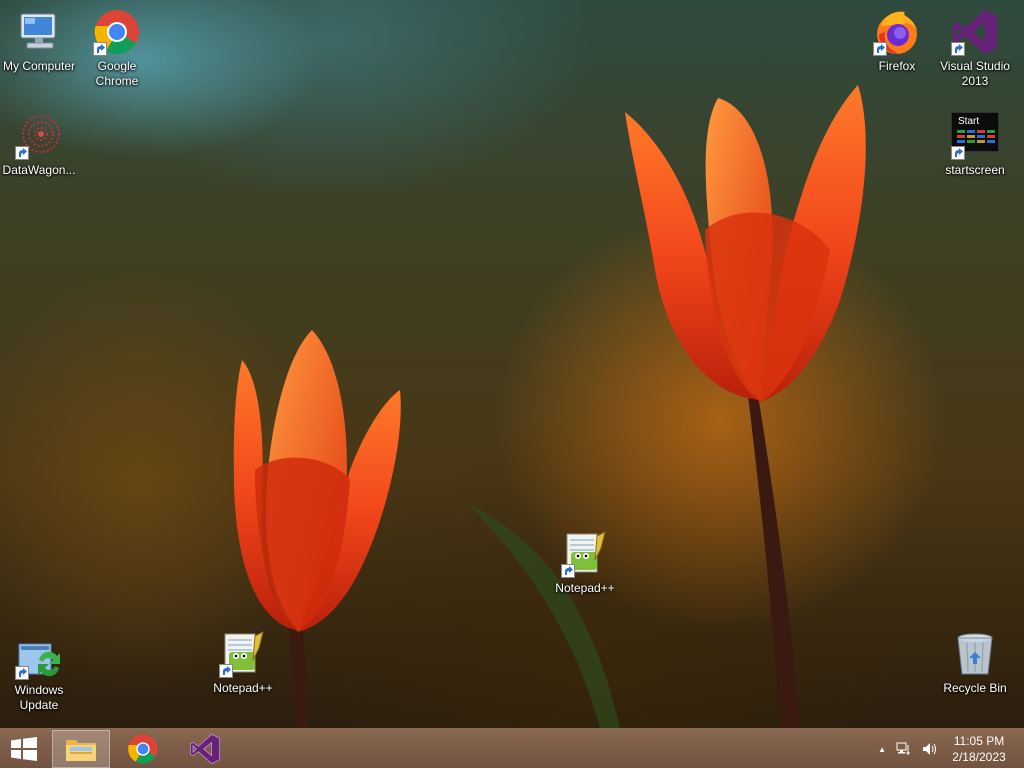 The width and height of the screenshot is (1024, 769). Describe the element at coordinates (979, 741) in the screenshot. I see `clock-time: 11:05 PM` at that location.